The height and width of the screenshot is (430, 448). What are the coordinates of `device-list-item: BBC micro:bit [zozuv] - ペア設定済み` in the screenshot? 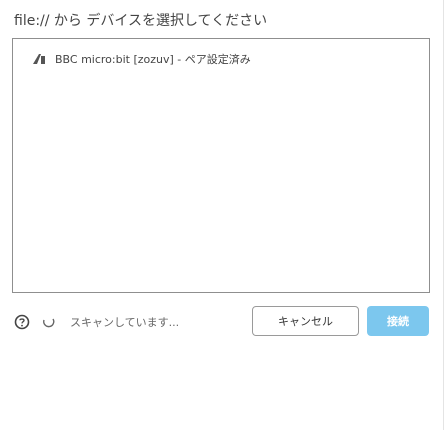 It's located at (141, 59).